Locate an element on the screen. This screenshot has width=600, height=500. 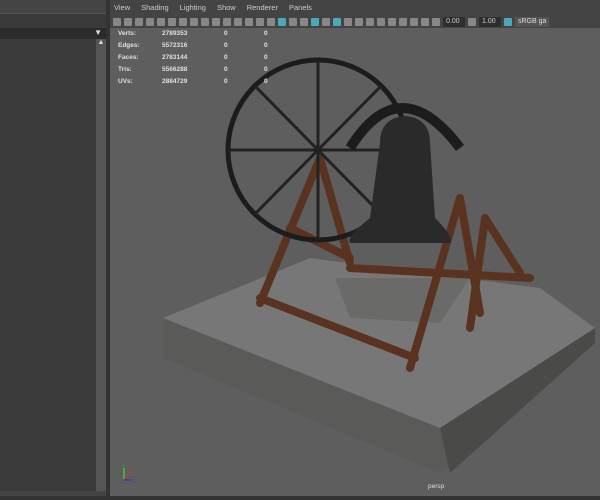
gate-mask-icon is located at coordinates (227, 22).